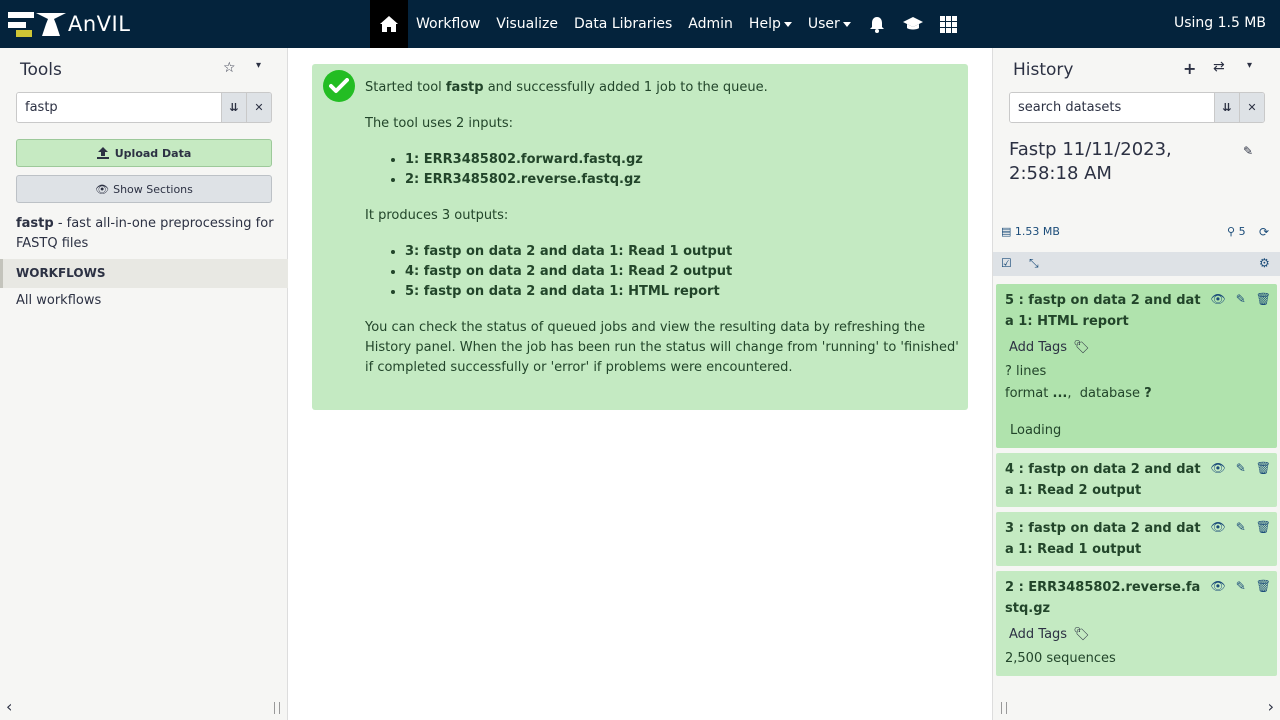 The width and height of the screenshot is (1280, 720). Describe the element at coordinates (9, 706) in the screenshot. I see `collapse-left-icon: ‹` at that location.